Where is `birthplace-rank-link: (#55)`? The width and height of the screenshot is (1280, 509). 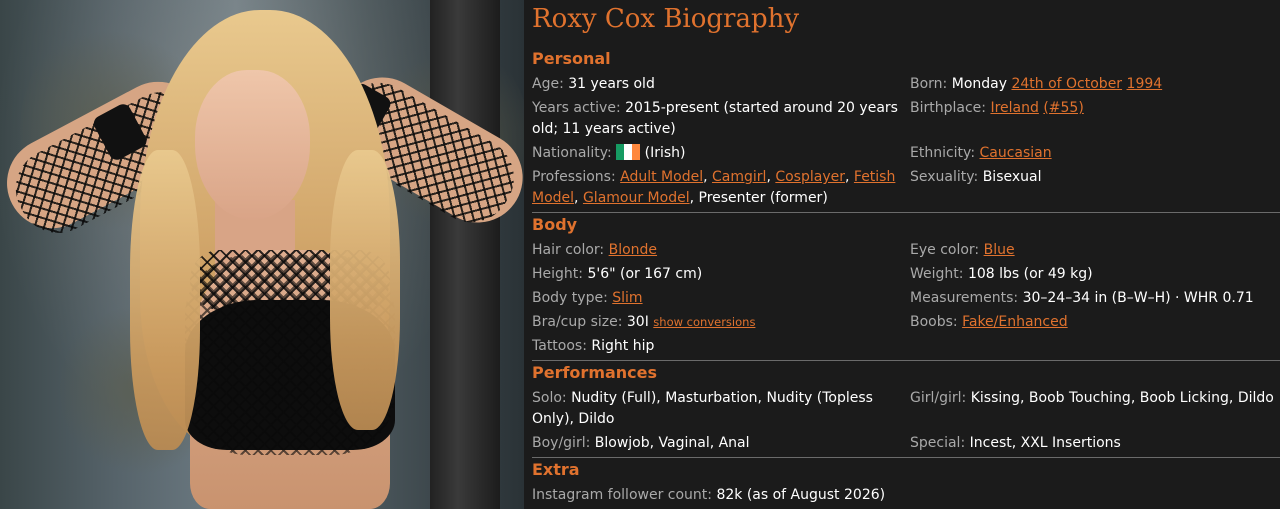 birthplace-rank-link: (#55) is located at coordinates (1063, 108).